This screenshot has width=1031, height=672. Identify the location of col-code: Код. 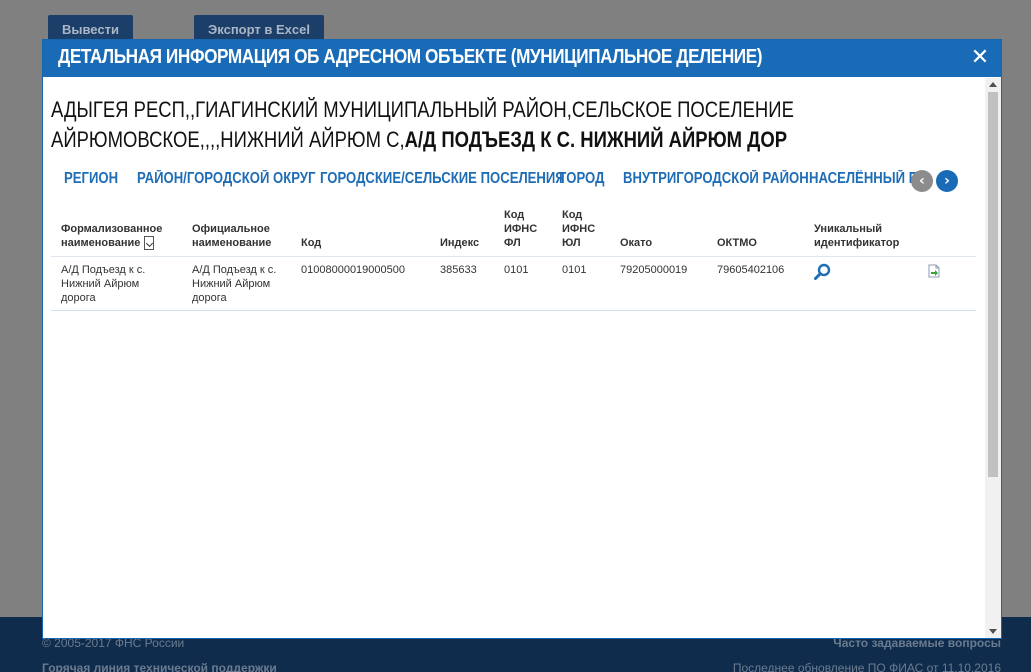
(311, 243).